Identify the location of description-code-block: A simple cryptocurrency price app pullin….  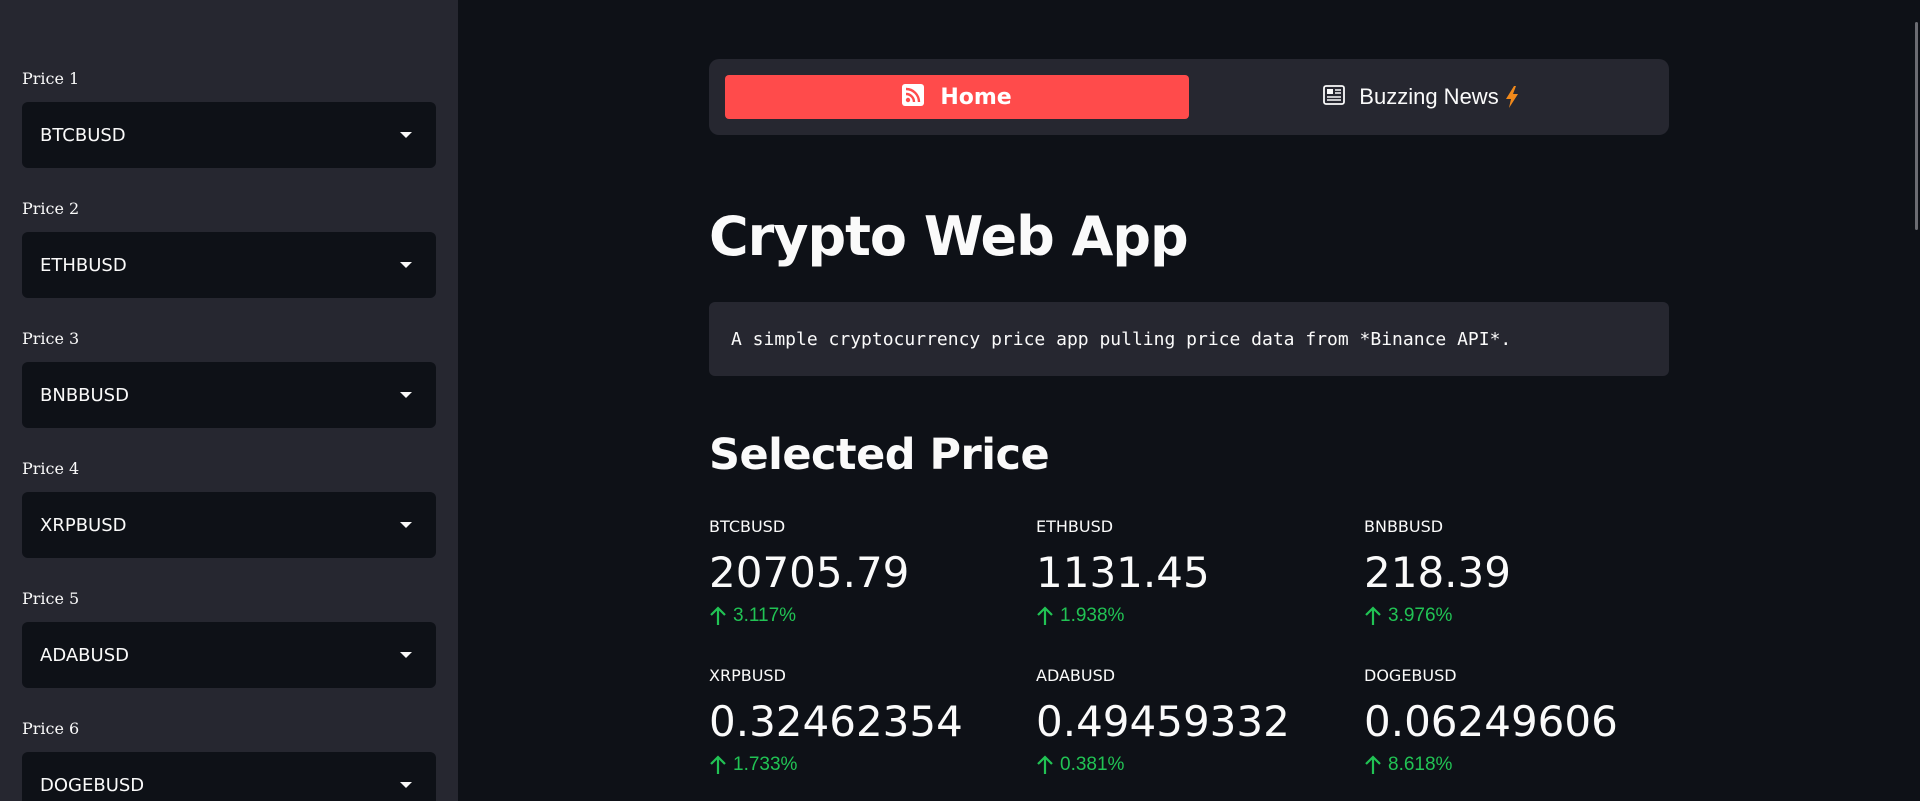
(1189, 339).